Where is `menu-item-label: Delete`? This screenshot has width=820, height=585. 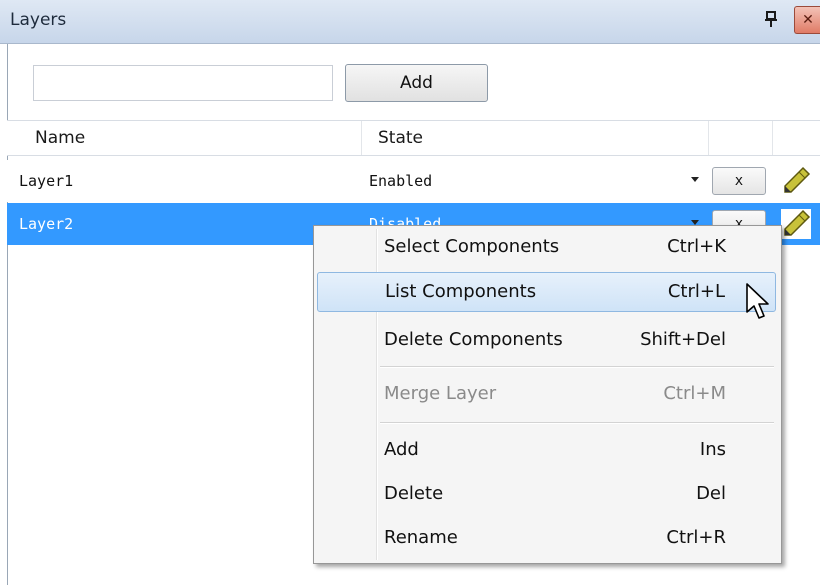
menu-item-label: Delete is located at coordinates (414, 493).